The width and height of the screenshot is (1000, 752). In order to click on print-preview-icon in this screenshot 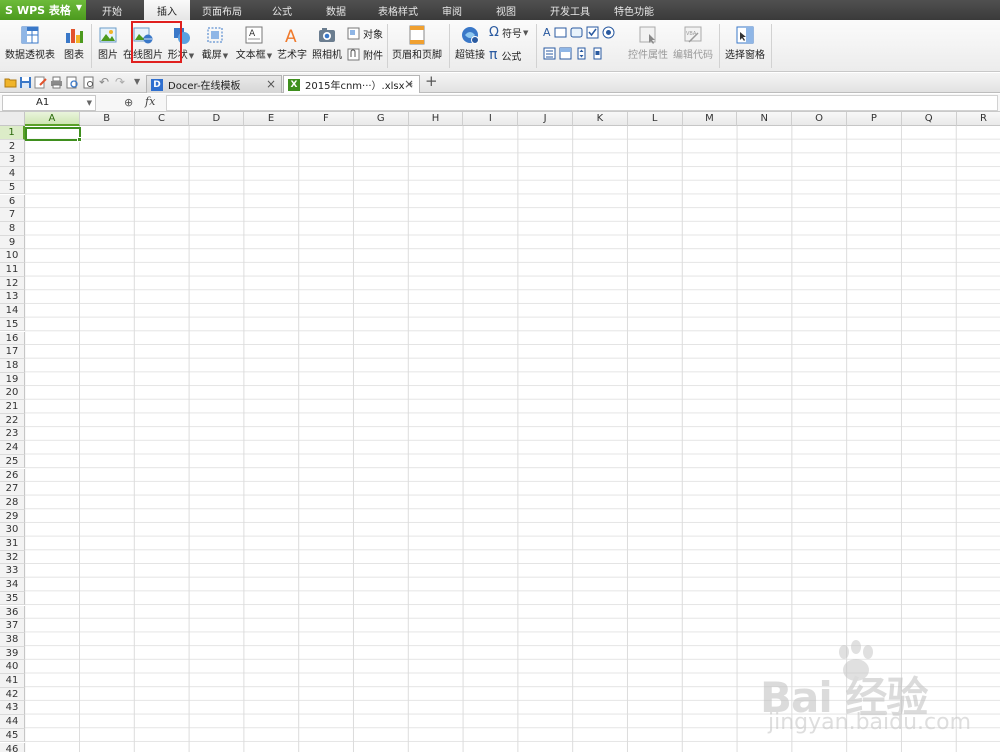, I will do `click(72, 82)`.